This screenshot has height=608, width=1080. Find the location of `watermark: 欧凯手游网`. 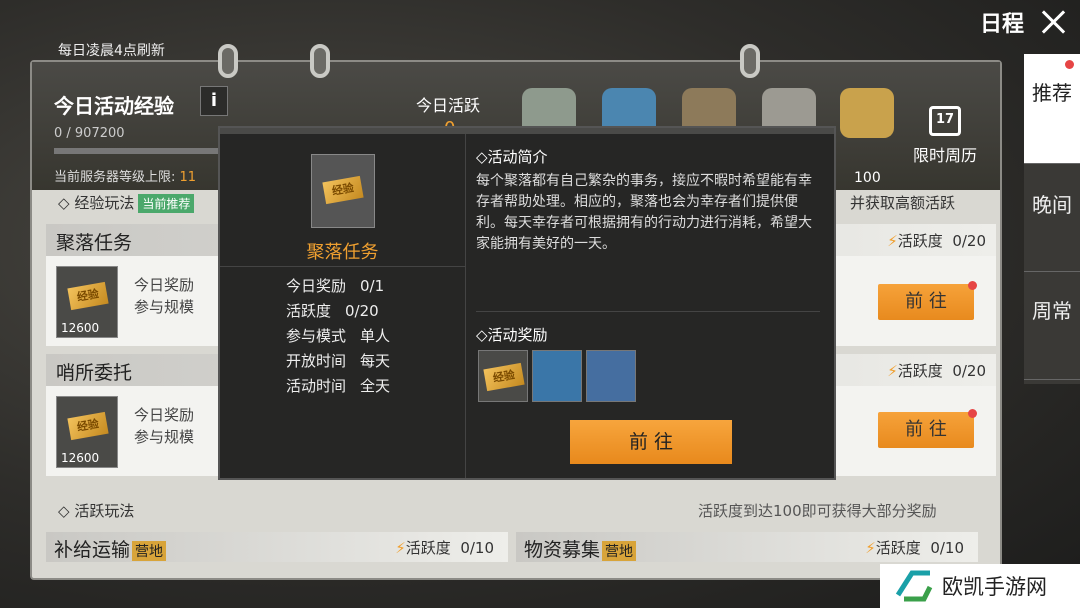

watermark: 欧凯手游网 is located at coordinates (980, 586).